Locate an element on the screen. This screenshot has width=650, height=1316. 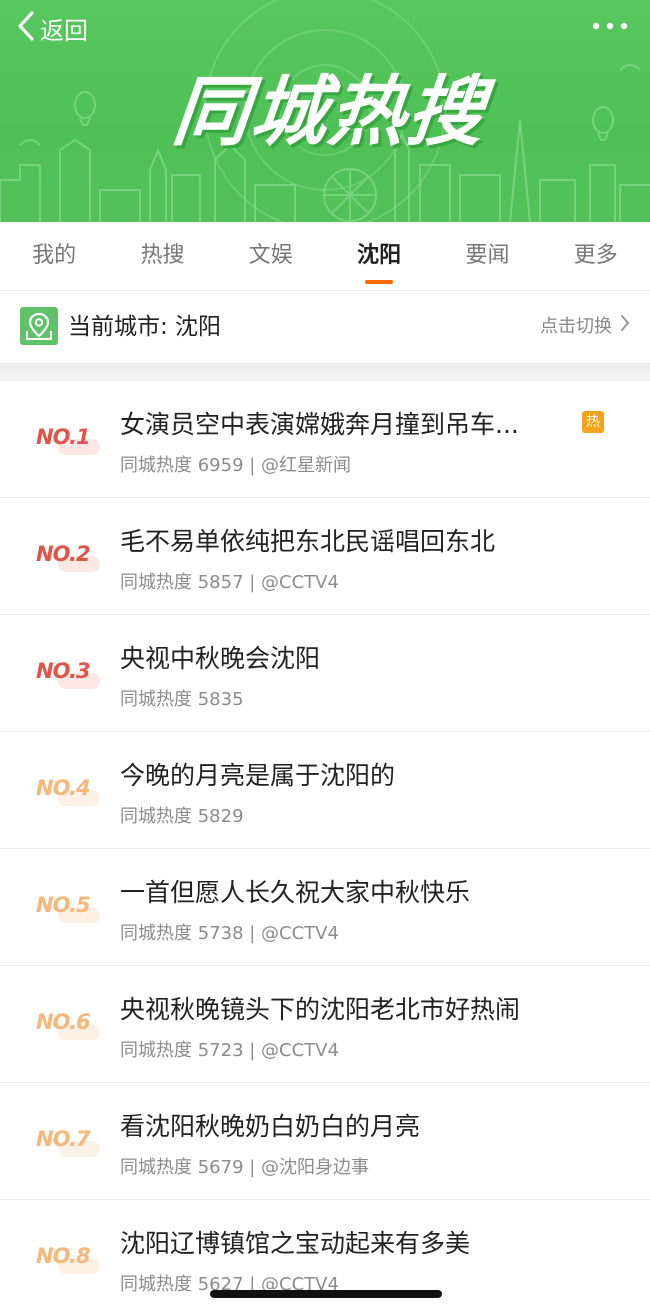
list-item: NO.4 今晚的月亮是属于沈阳的 同城热度 5829 is located at coordinates (325, 790).